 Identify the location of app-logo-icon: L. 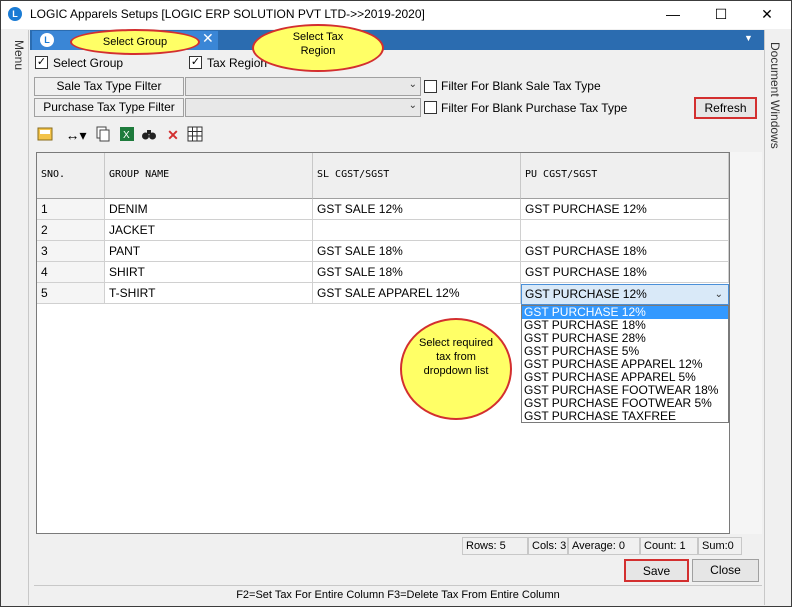
(15, 14).